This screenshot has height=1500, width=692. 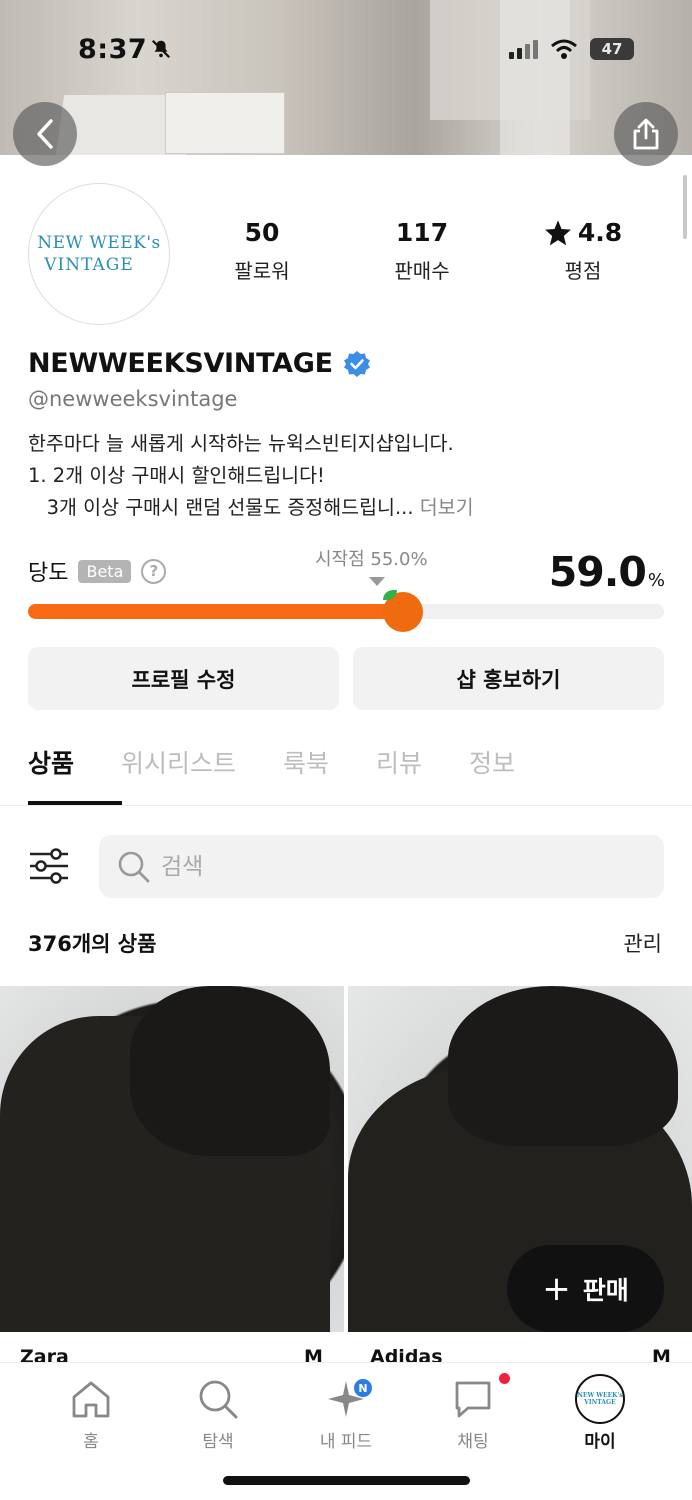 What do you see at coordinates (51, 762) in the screenshot?
I see `tab-products: 상품` at bounding box center [51, 762].